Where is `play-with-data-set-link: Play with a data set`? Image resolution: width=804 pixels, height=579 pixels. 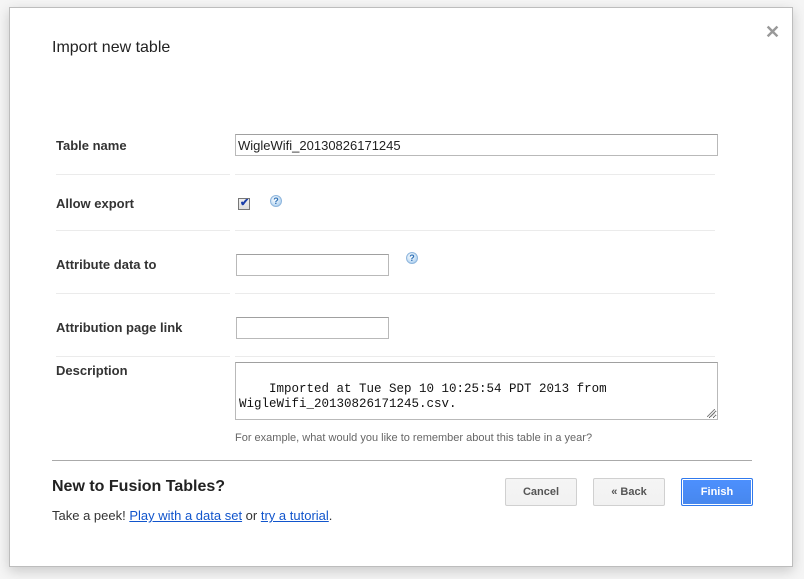 play-with-data-set-link: Play with a data set is located at coordinates (185, 515).